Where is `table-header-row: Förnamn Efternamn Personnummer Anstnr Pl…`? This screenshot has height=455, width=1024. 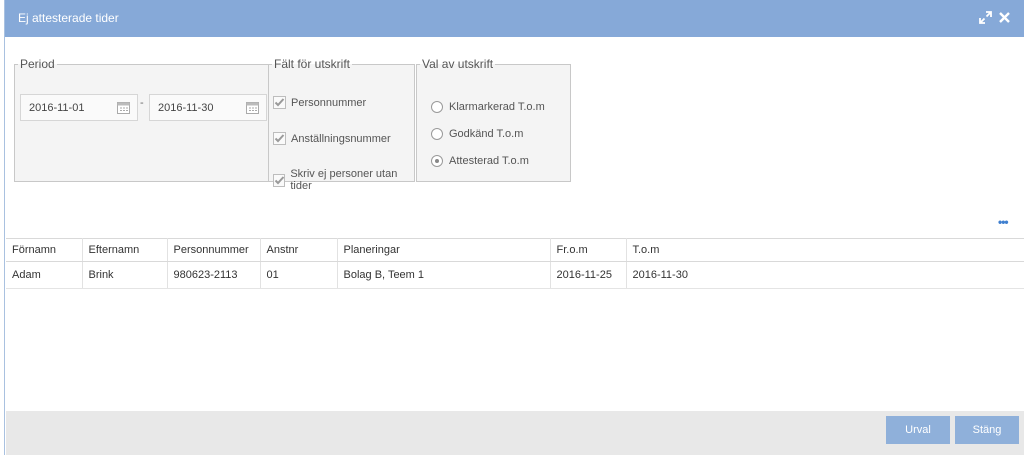 table-header-row: Förnamn Efternamn Personnummer Anstnr Pl… is located at coordinates (515, 250).